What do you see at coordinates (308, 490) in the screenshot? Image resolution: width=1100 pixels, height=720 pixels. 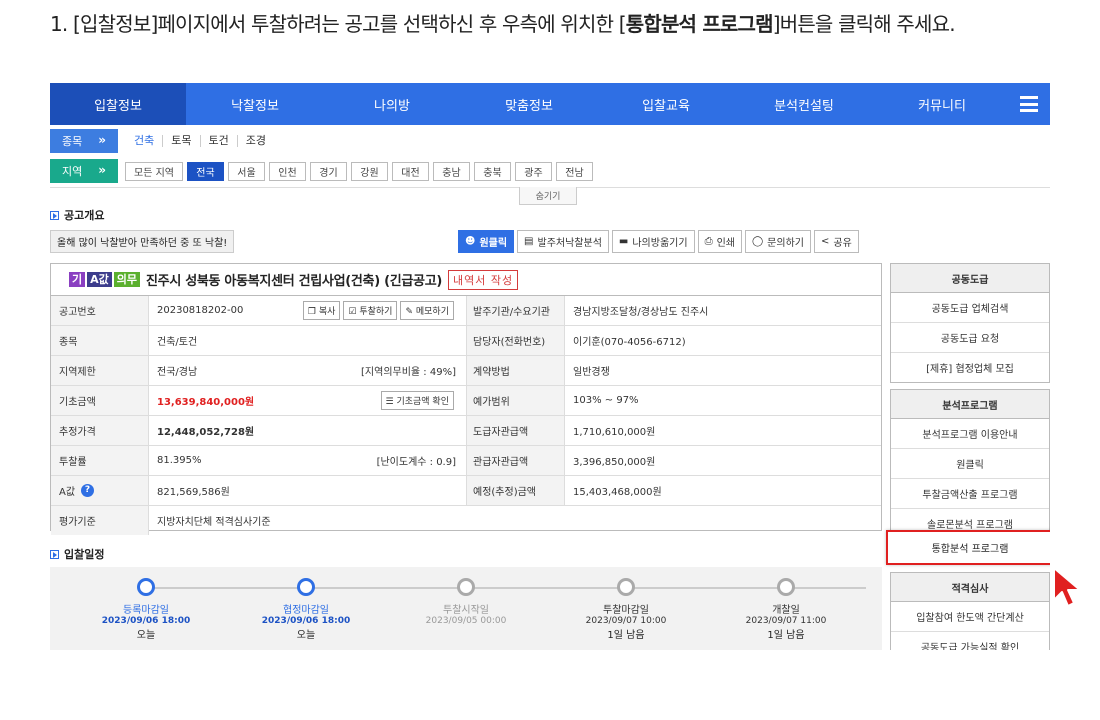 I see `value-a-value: 821,569,586원` at bounding box center [308, 490].